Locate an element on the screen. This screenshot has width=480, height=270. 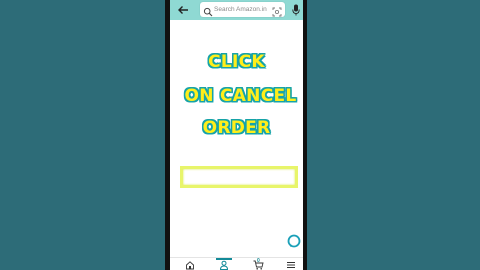
nav-profile is located at coordinates (224, 264).